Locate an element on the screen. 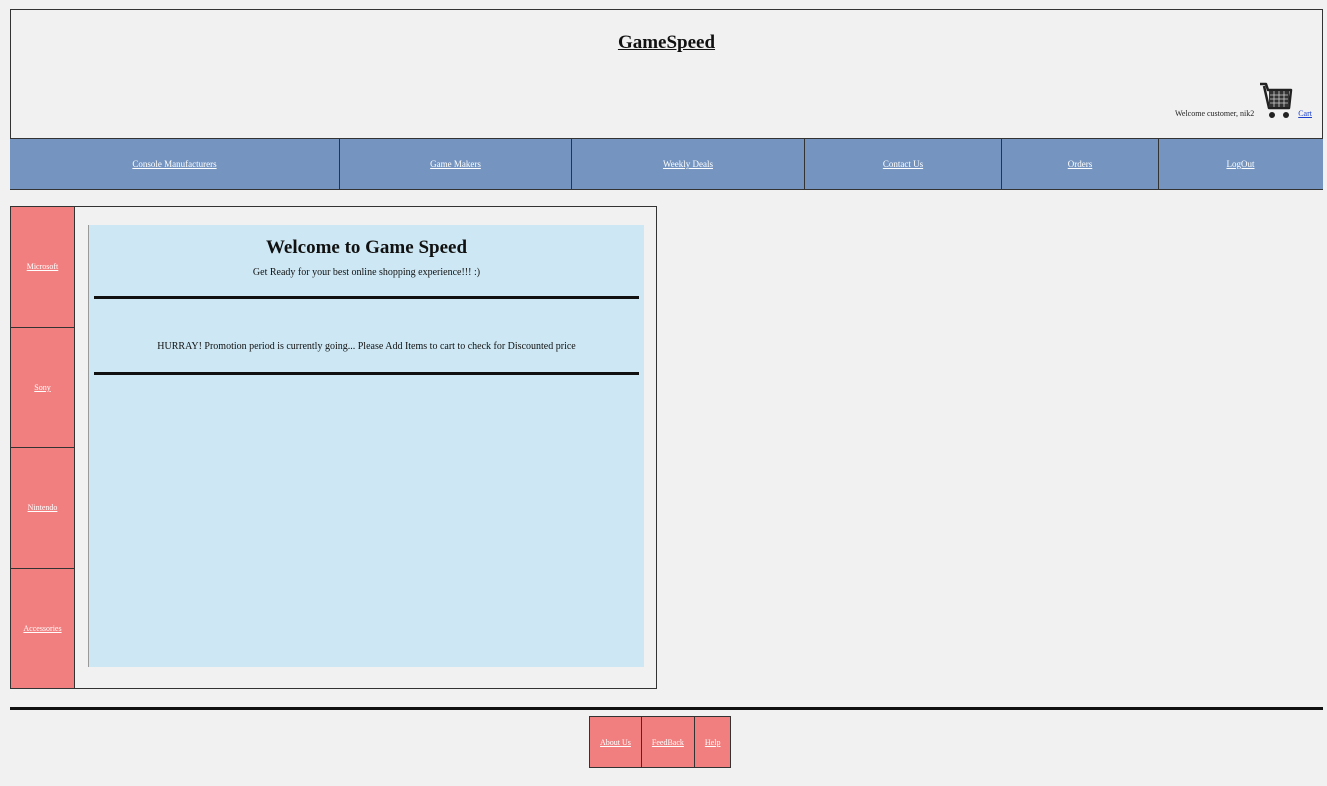 The height and width of the screenshot is (786, 1327). nav-logout: LogOut is located at coordinates (1240, 164).